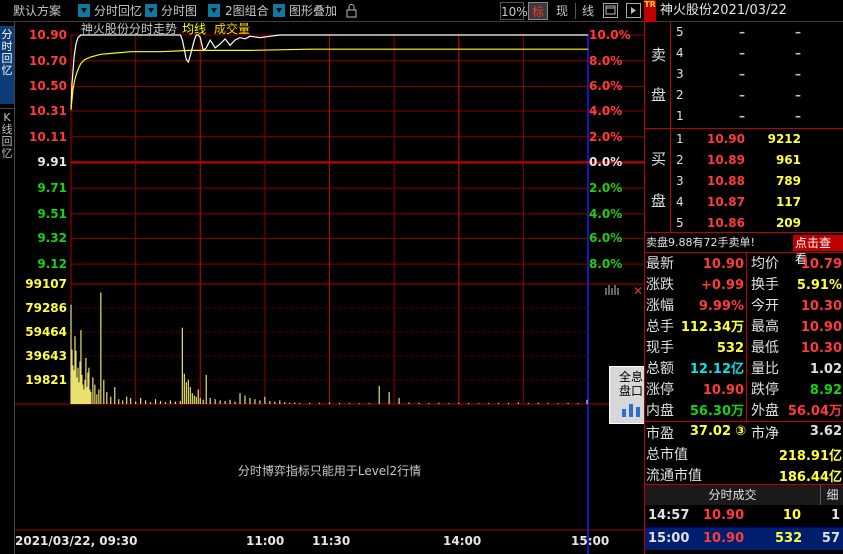 This screenshot has width=843, height=554. Describe the element at coordinates (680, 116) in the screenshot. I see `ask-level: 1` at that location.